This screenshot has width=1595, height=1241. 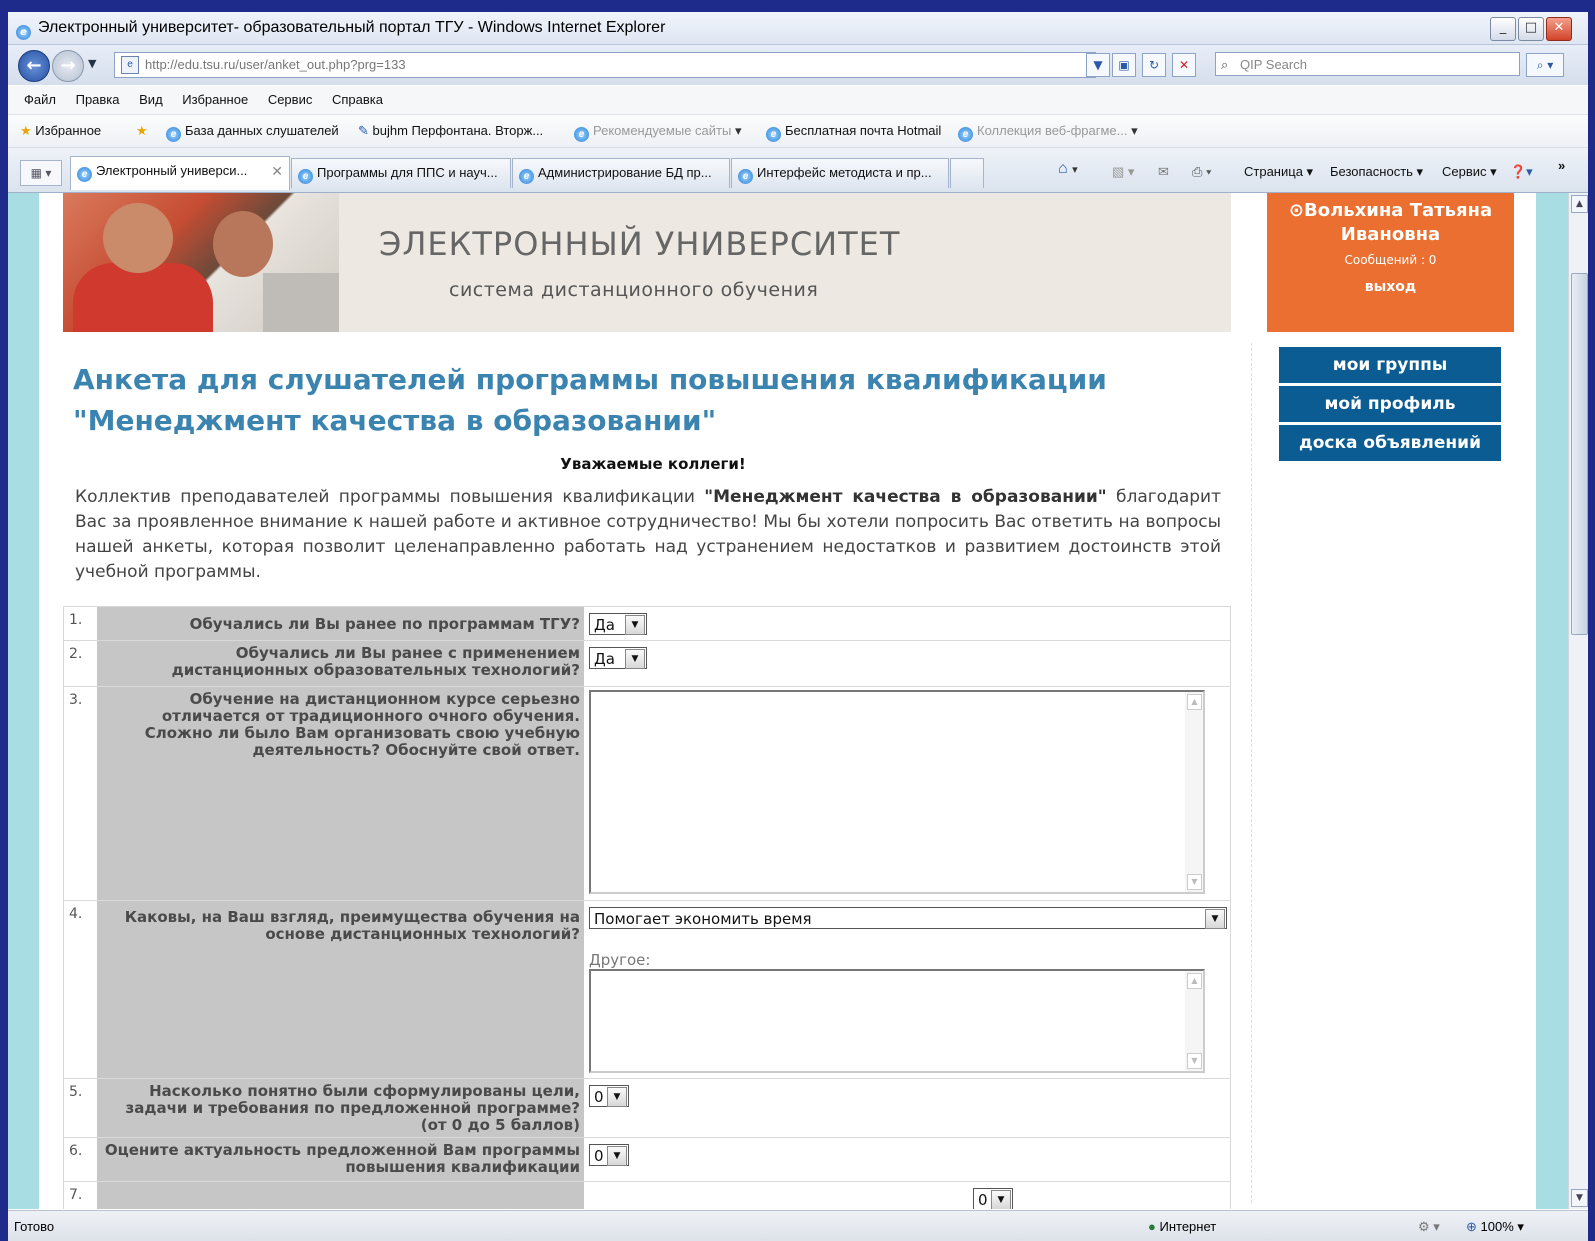 I want to click on status-bar: Готово ● Интернет ⚙ ▾ ⊕ 100% ▾, so click(x=798, y=1225).